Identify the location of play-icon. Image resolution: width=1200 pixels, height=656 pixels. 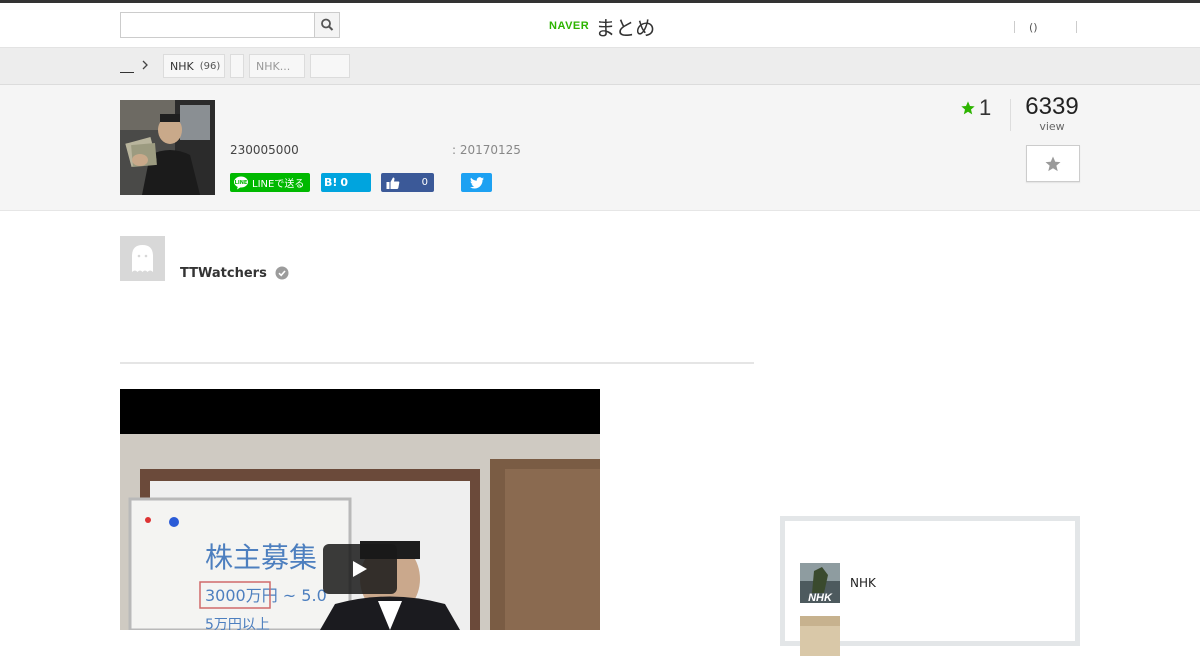
(360, 569).